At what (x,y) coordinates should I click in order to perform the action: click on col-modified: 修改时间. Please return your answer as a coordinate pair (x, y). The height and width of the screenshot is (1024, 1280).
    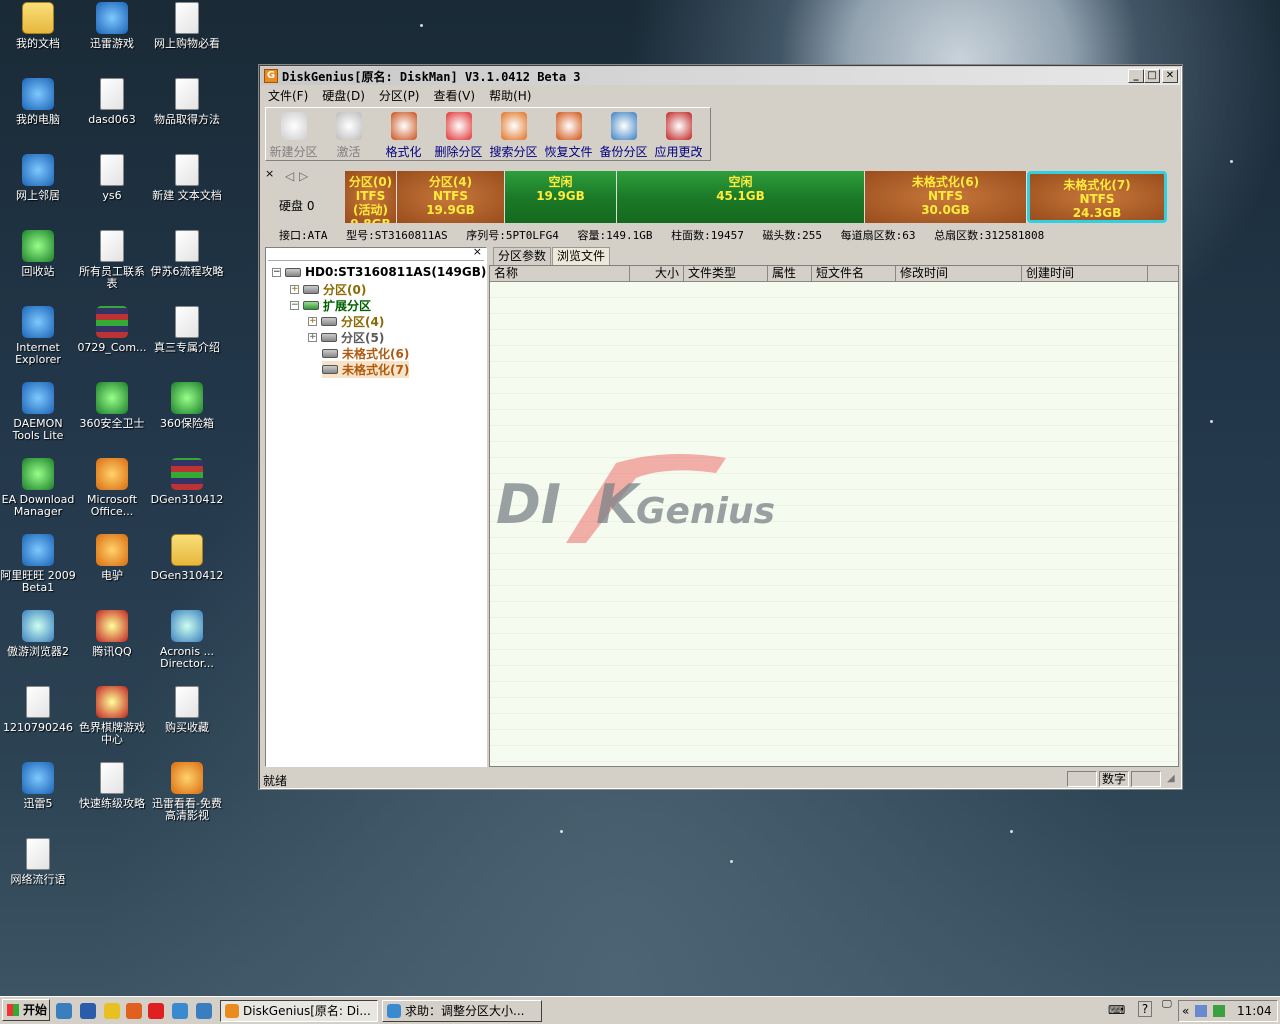
    Looking at the image, I should click on (959, 273).